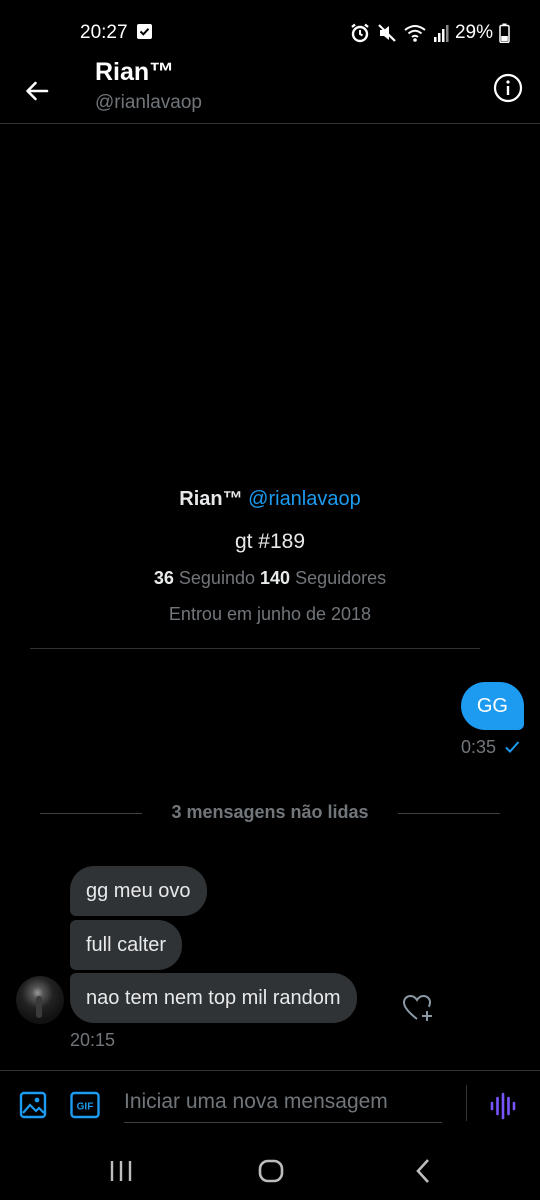 This screenshot has height=1200, width=540. What do you see at coordinates (429, 33) in the screenshot?
I see `status-icons: 29%` at bounding box center [429, 33].